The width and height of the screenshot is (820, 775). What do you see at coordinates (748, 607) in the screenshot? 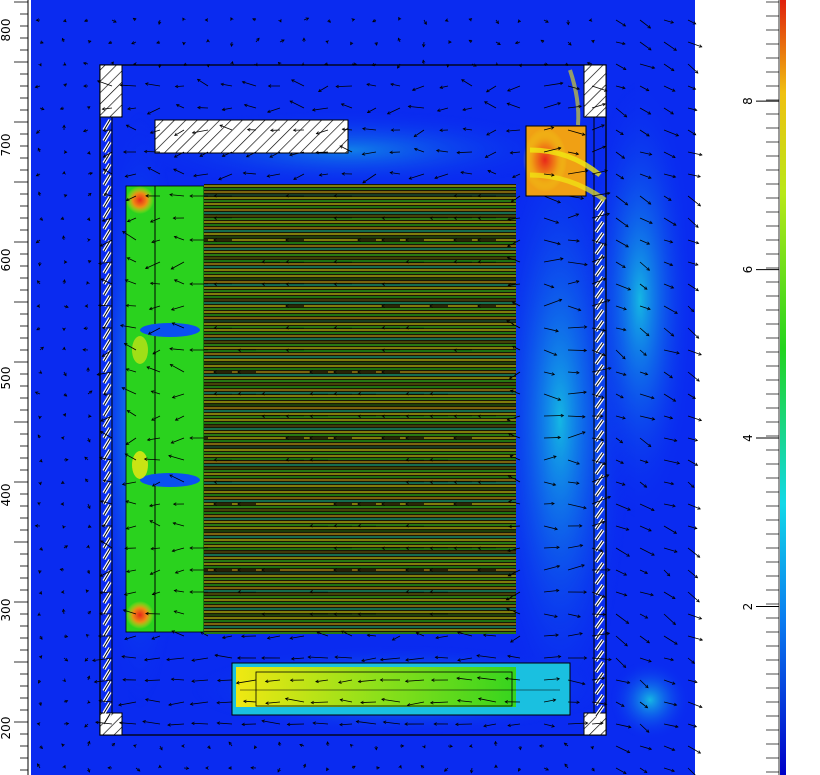
I see `colorbar-label: 2` at bounding box center [748, 607].